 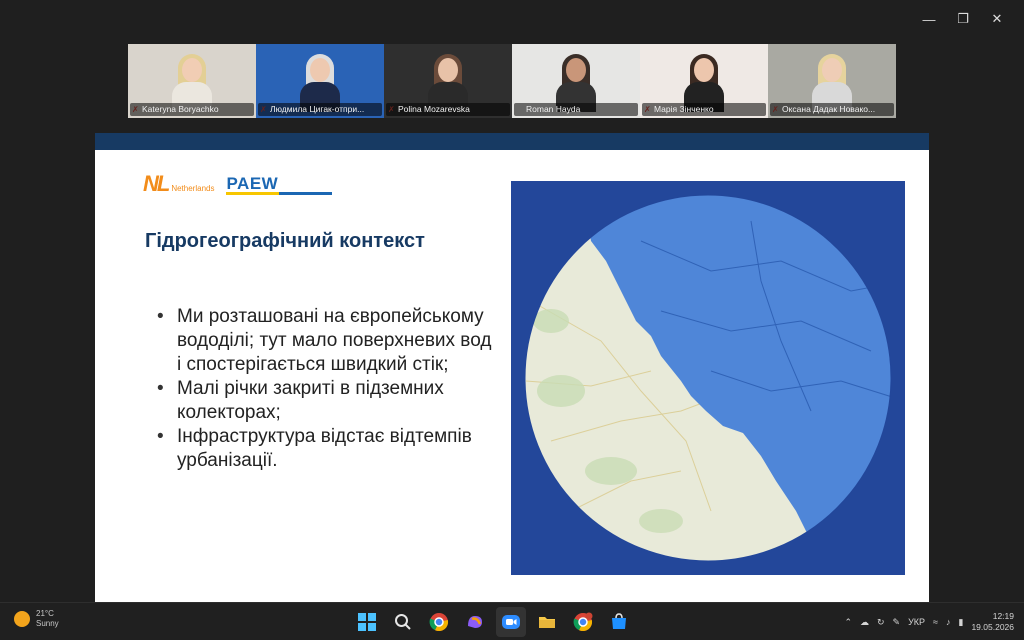 I want to click on clock: 12:19 19.05.2026, so click(x=992, y=622).